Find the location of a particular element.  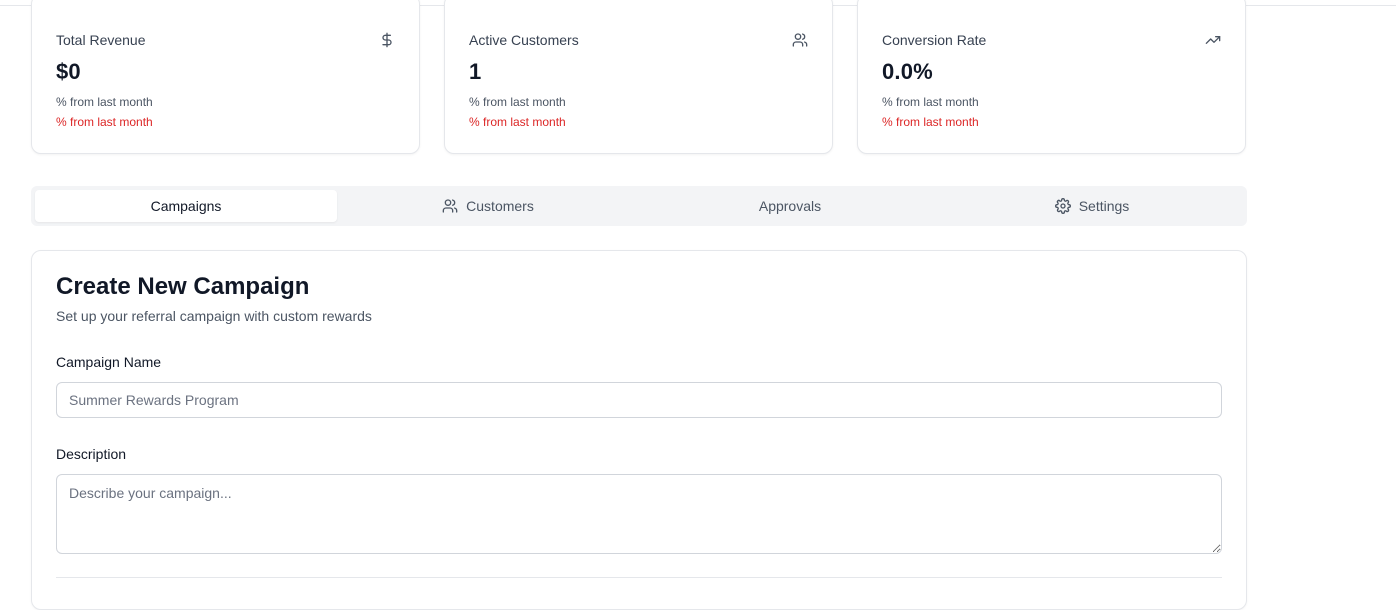

tab-campaigns: Campaigns is located at coordinates (186, 206).